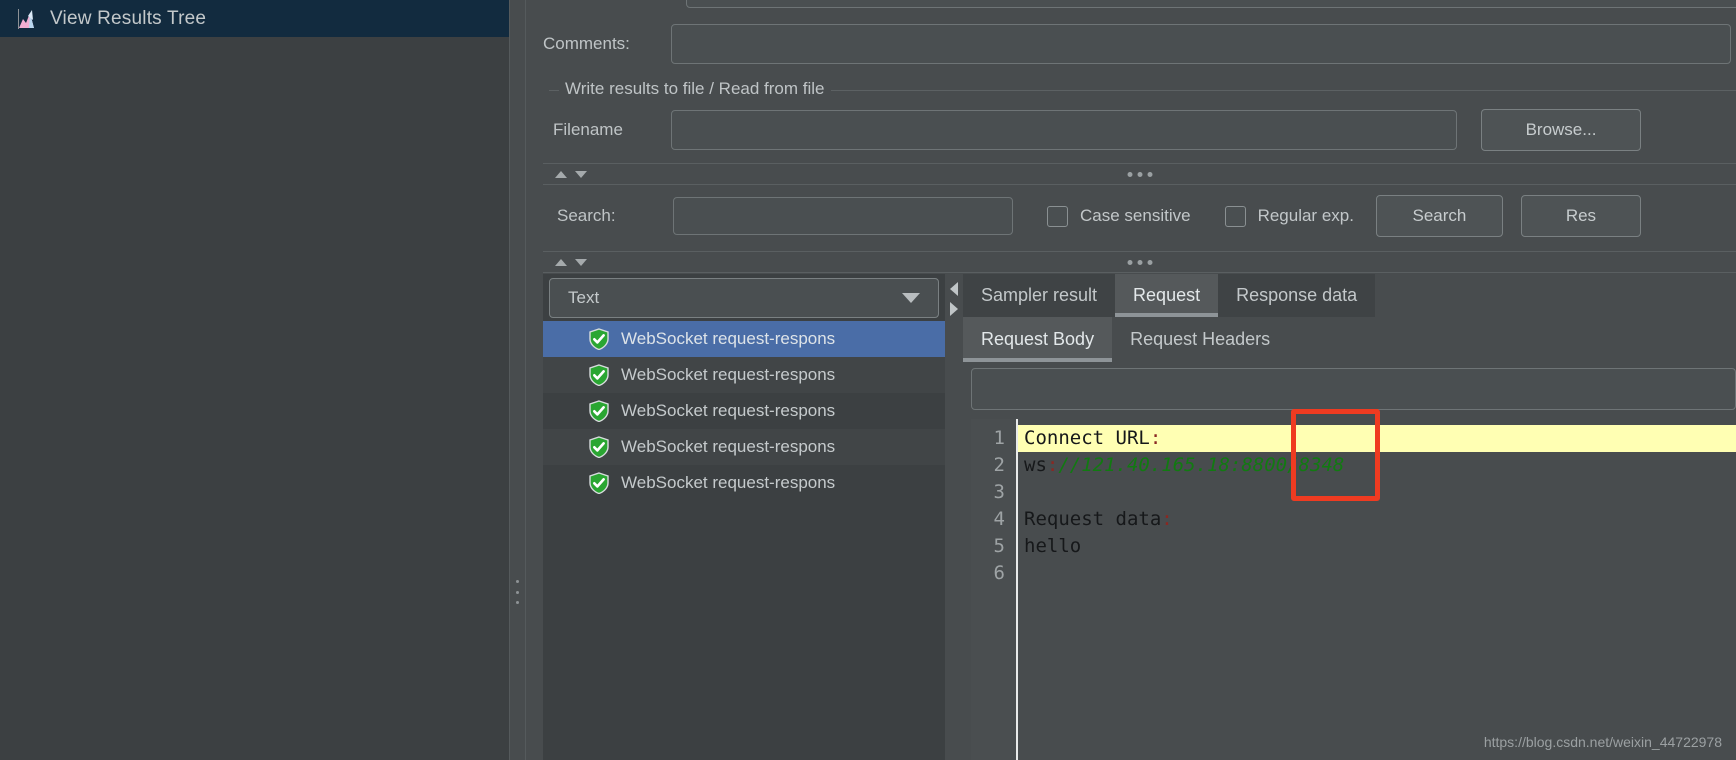 The width and height of the screenshot is (1736, 760). I want to click on main-tabs: Sampler result Request Response data, so click(1169, 295).